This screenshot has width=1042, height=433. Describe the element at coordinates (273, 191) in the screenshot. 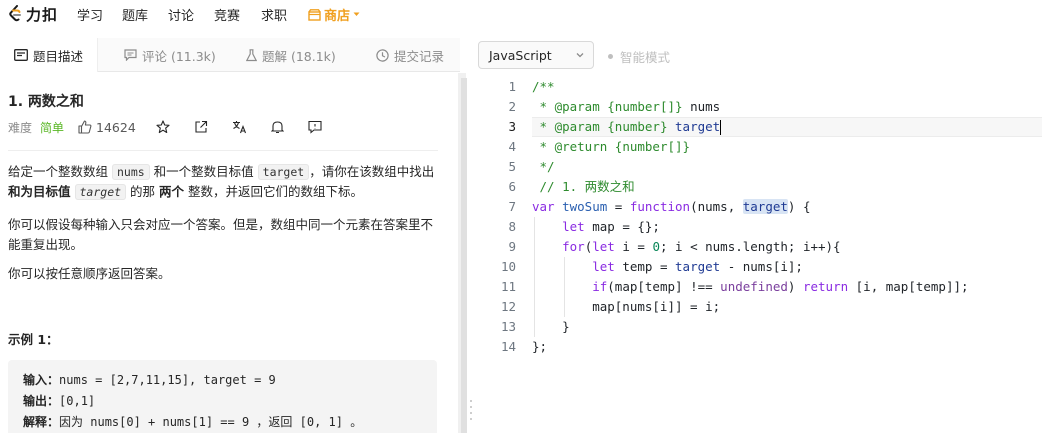

I see `statement-text: 整数，并返回它们的数组下标。` at that location.